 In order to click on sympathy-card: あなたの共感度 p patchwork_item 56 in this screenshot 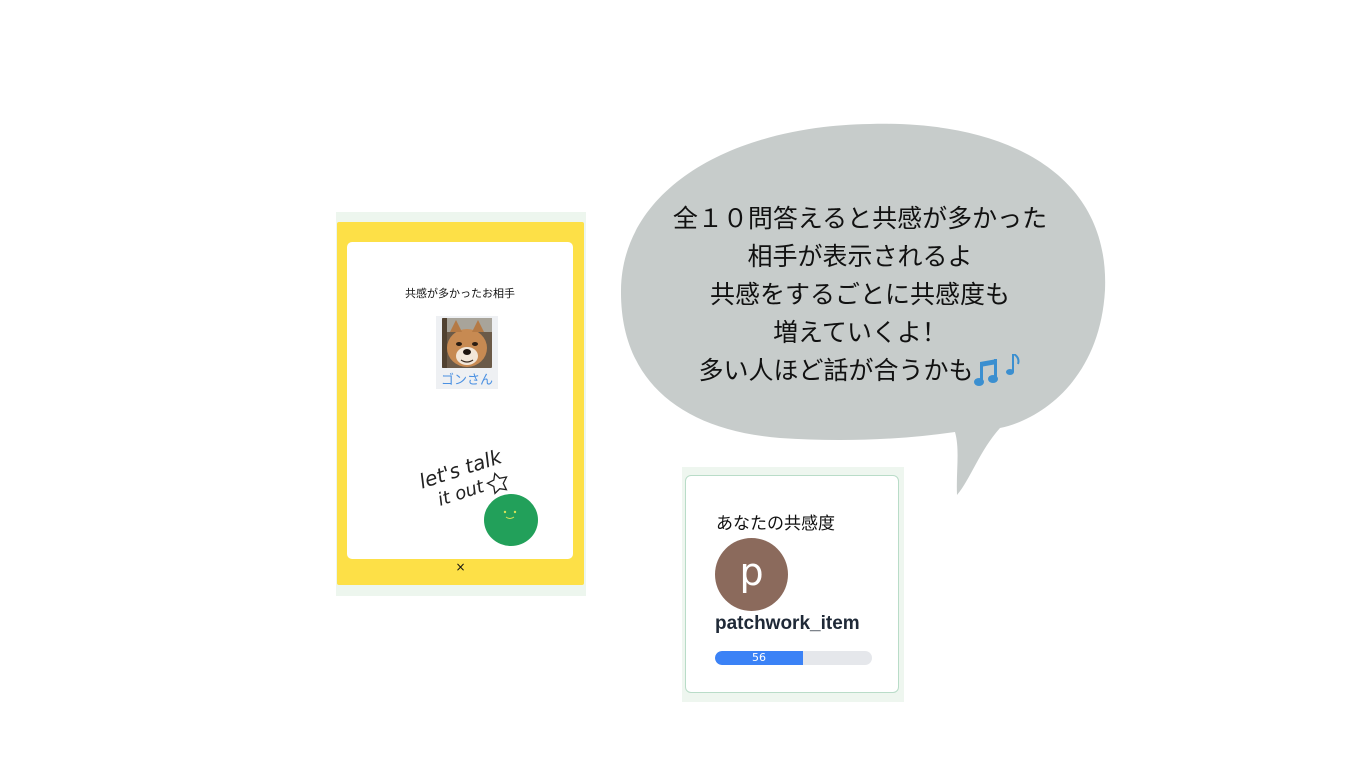, I will do `click(792, 584)`.